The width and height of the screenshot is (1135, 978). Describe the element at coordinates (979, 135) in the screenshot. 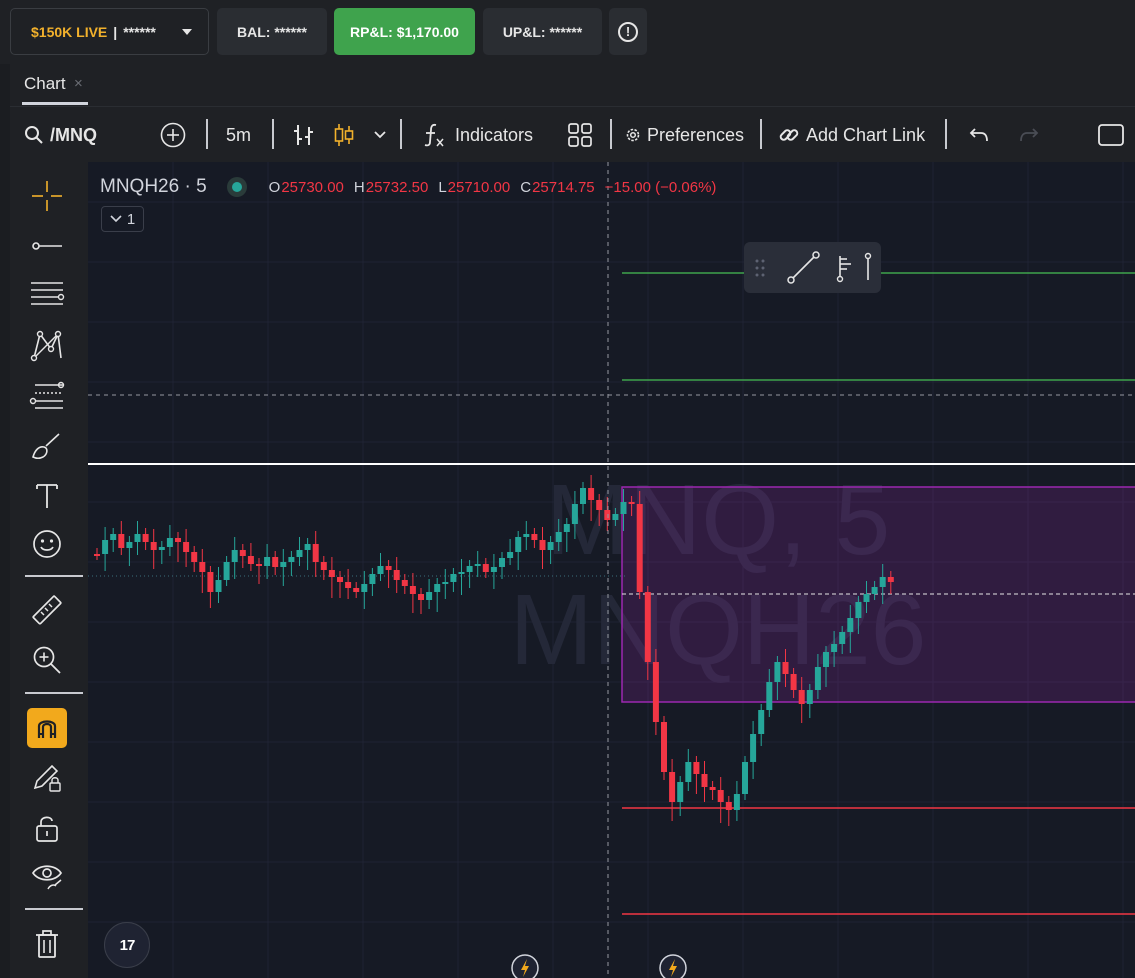

I see `undo-button` at that location.